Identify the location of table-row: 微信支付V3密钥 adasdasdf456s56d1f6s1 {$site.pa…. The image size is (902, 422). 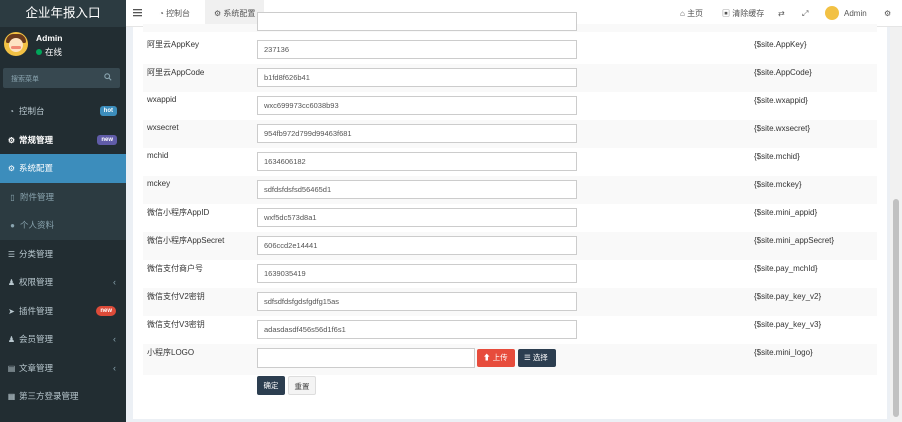
(510, 330).